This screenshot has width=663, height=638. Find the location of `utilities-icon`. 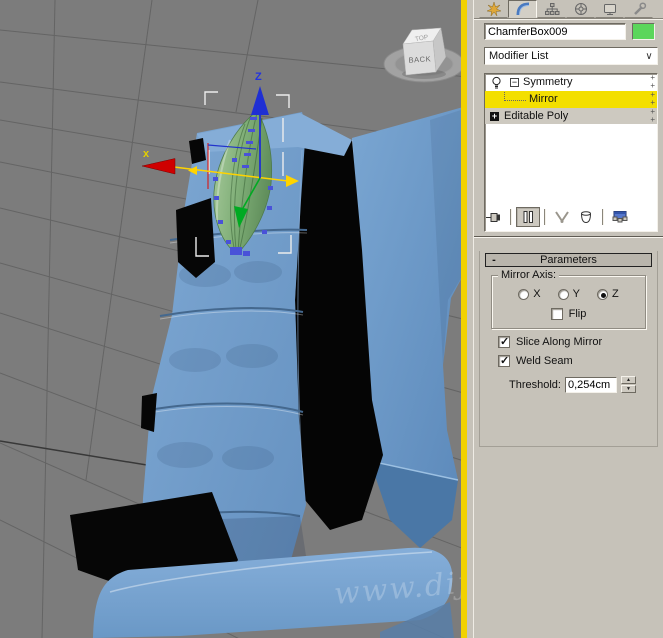

utilities-icon is located at coordinates (639, 8).